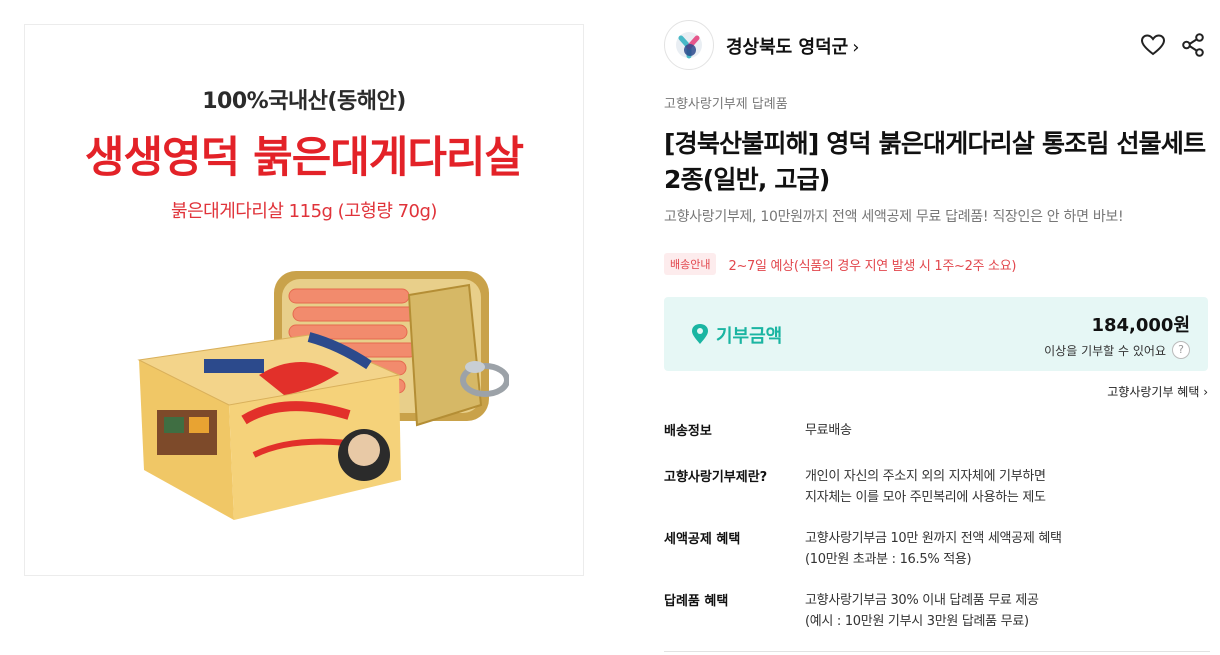 The height and width of the screenshot is (655, 1220). What do you see at coordinates (716, 477) in the screenshot?
I see `info-label: 고향사랑기부제란?` at bounding box center [716, 477].